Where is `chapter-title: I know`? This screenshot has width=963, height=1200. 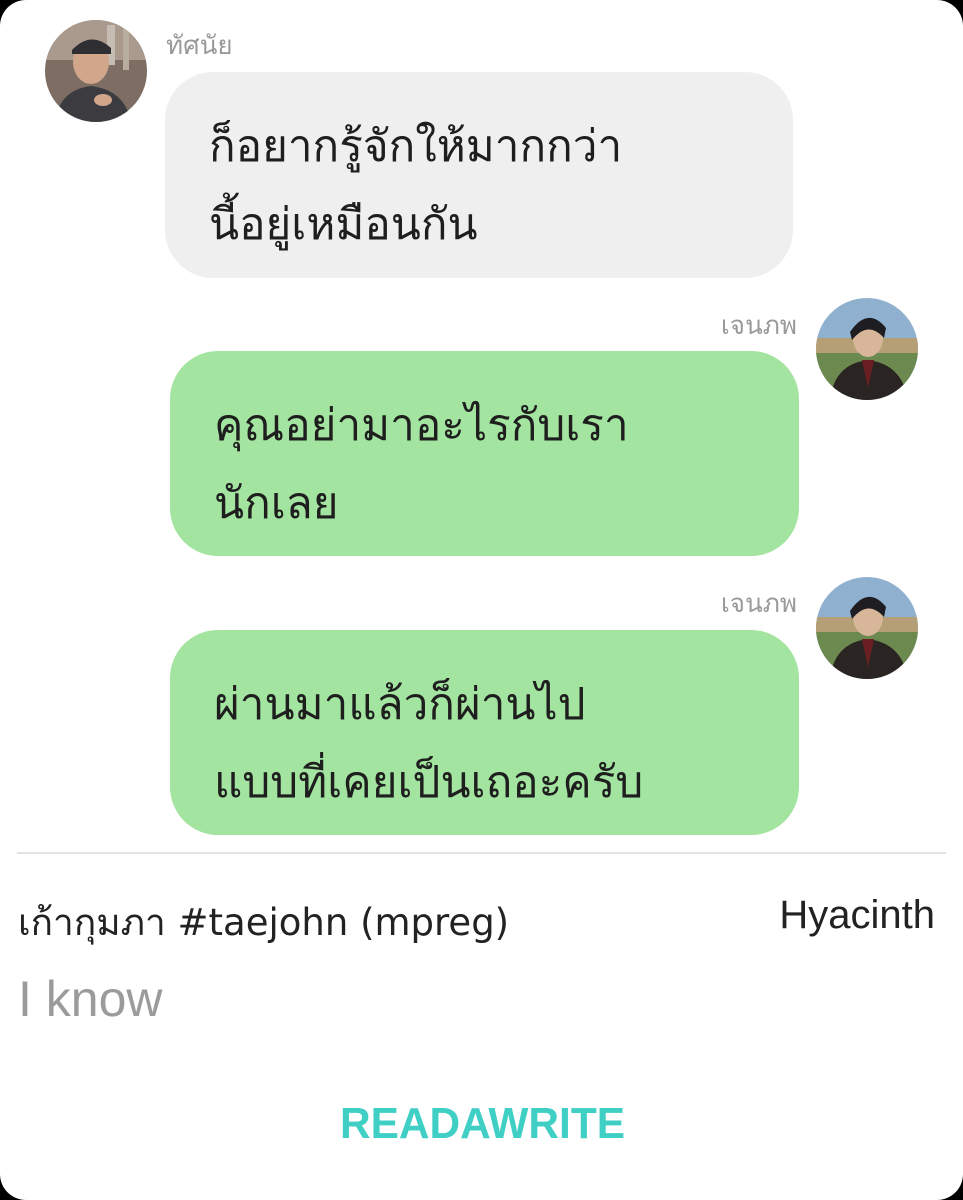 chapter-title: I know is located at coordinates (90, 999).